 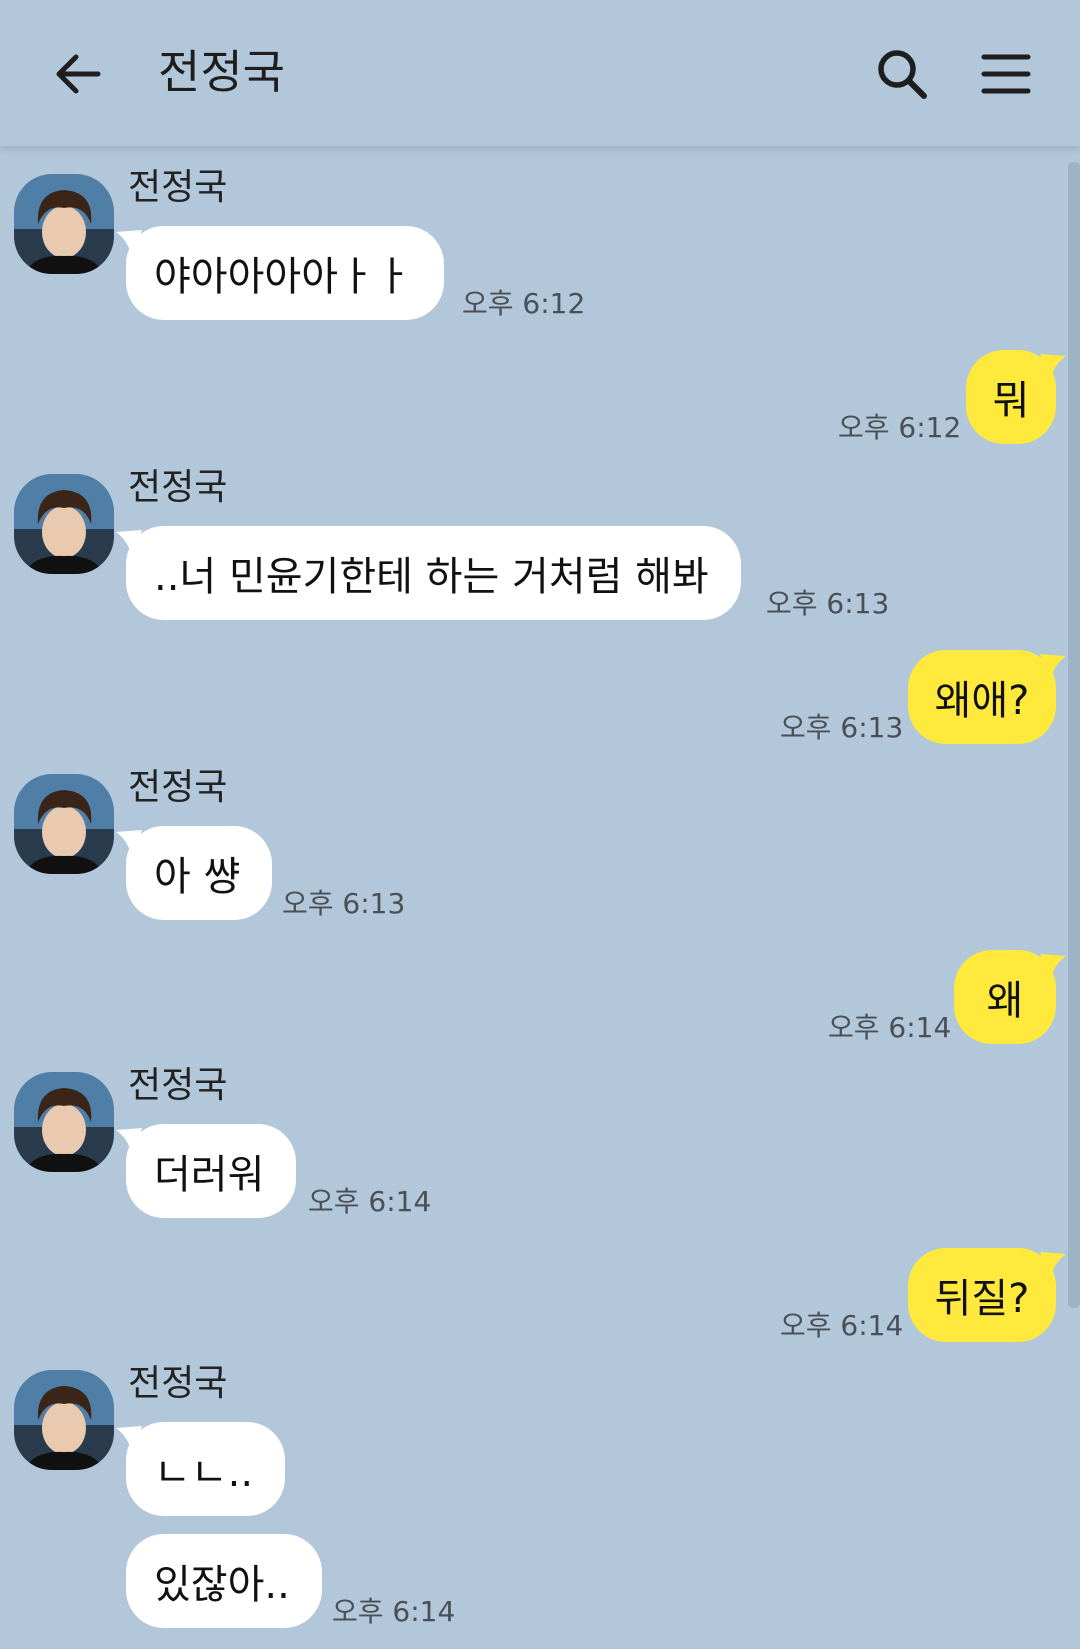 I want to click on message-text: 뭐, so click(x=1011, y=401).